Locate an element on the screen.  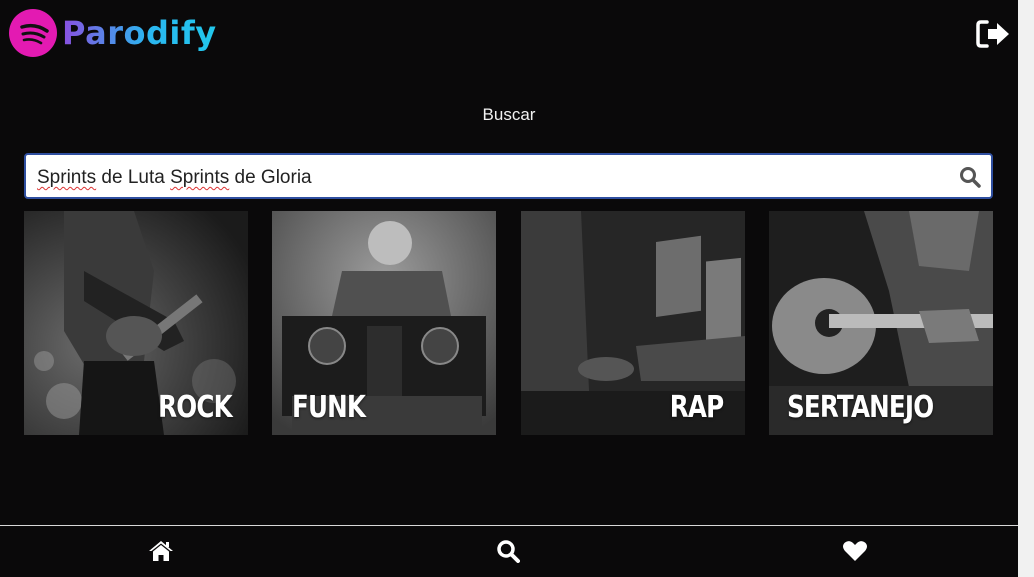
genre-card-funk: FUNK is located at coordinates (384, 323).